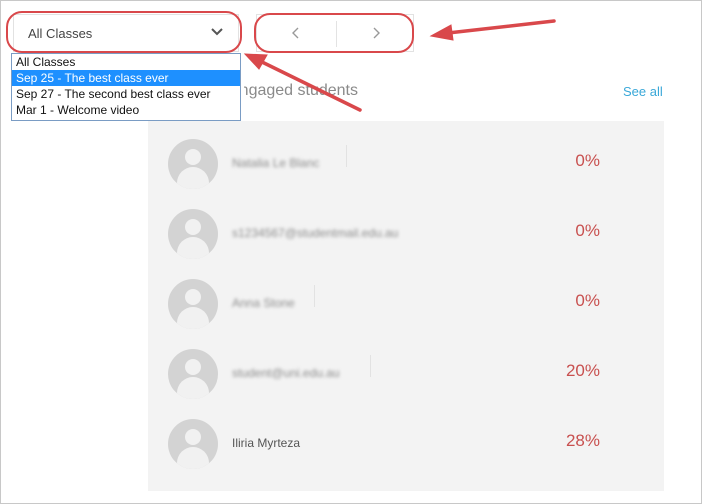  What do you see at coordinates (406, 156) in the screenshot?
I see `student-row: Natalia Le Blanc 0%` at bounding box center [406, 156].